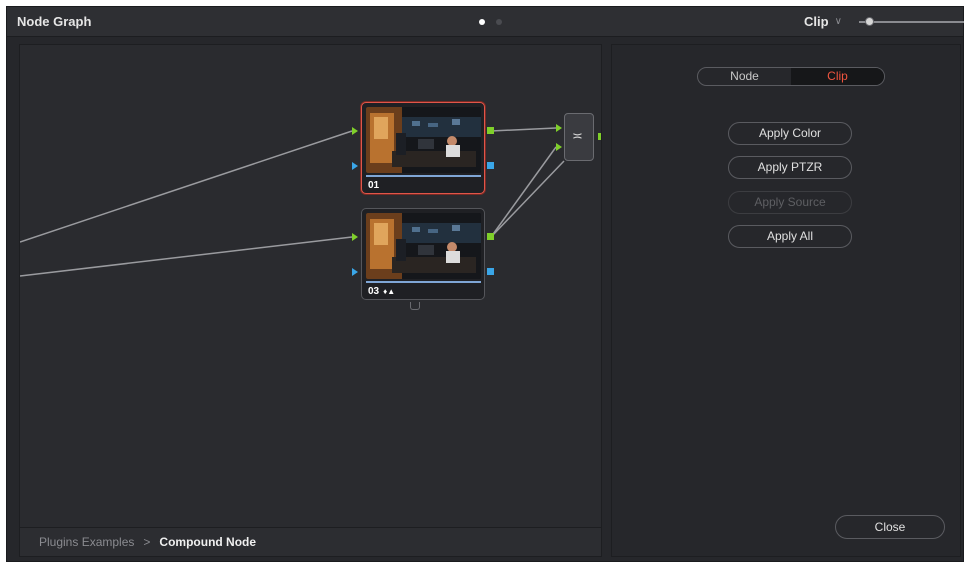 This screenshot has height=562, width=964. I want to click on node-01-rgb-output, so click(490, 130).